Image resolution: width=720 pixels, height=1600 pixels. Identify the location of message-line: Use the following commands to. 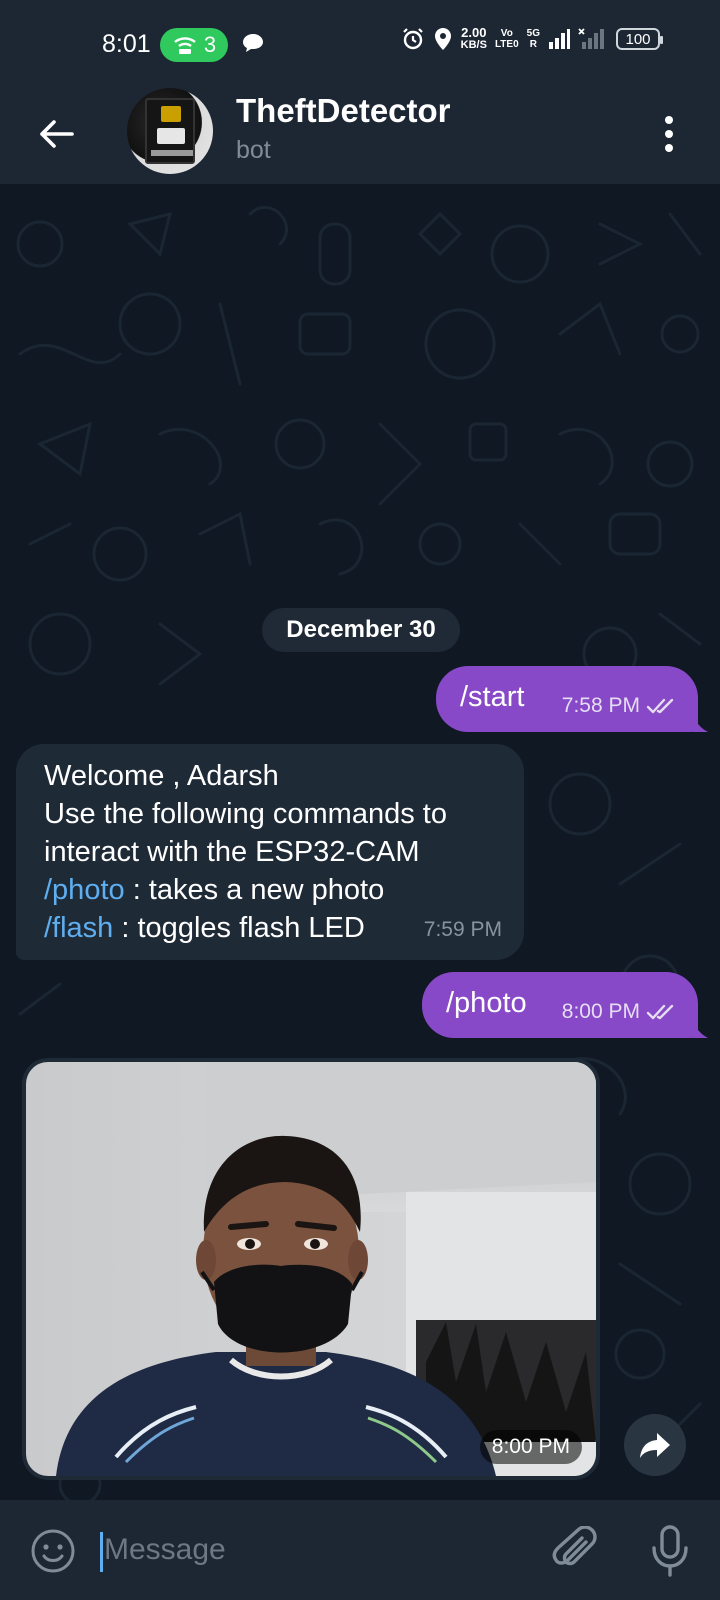
(245, 814).